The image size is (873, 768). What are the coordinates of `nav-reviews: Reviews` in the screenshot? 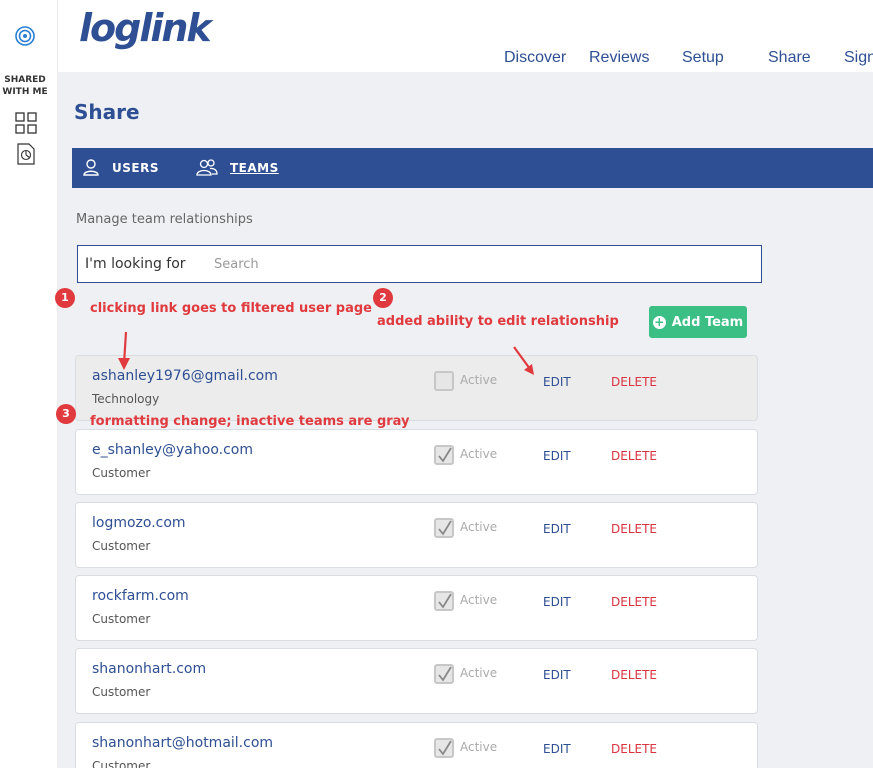 It's located at (619, 58).